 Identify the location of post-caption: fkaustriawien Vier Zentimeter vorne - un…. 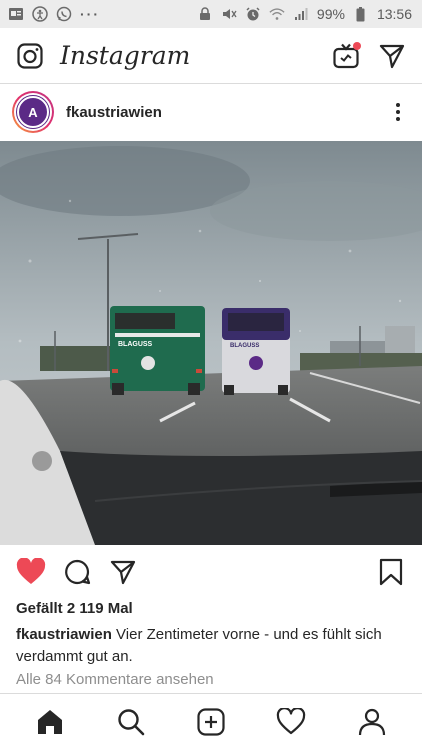
(212, 646).